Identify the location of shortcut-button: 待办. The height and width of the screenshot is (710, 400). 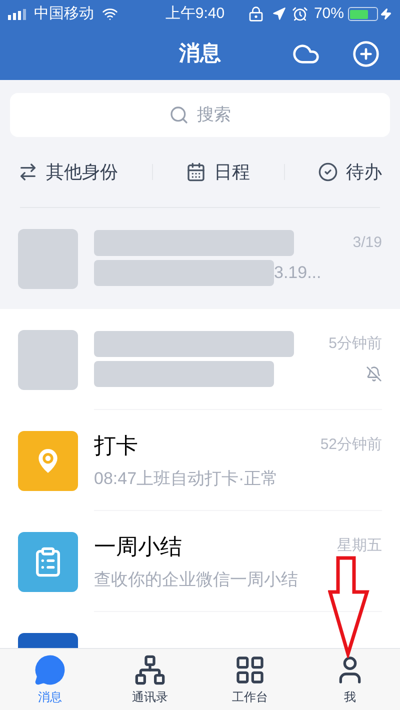
(350, 172).